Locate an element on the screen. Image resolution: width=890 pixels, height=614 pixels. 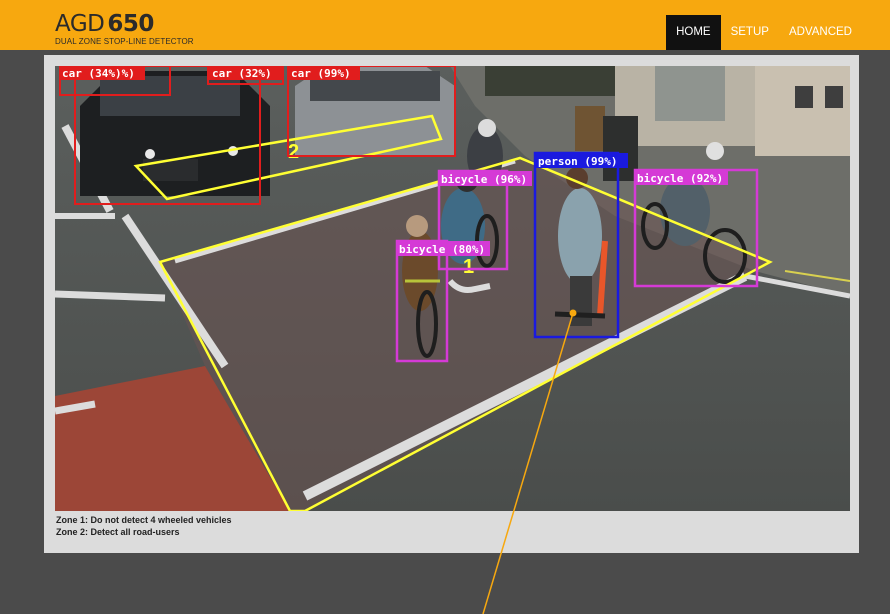
pointer-line is located at coordinates (528, 463).